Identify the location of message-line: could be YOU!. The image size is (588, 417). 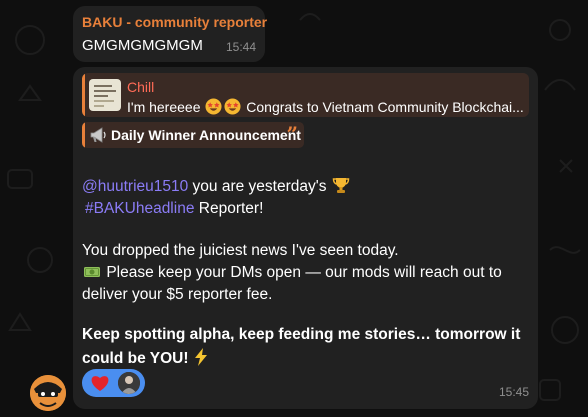
(145, 358).